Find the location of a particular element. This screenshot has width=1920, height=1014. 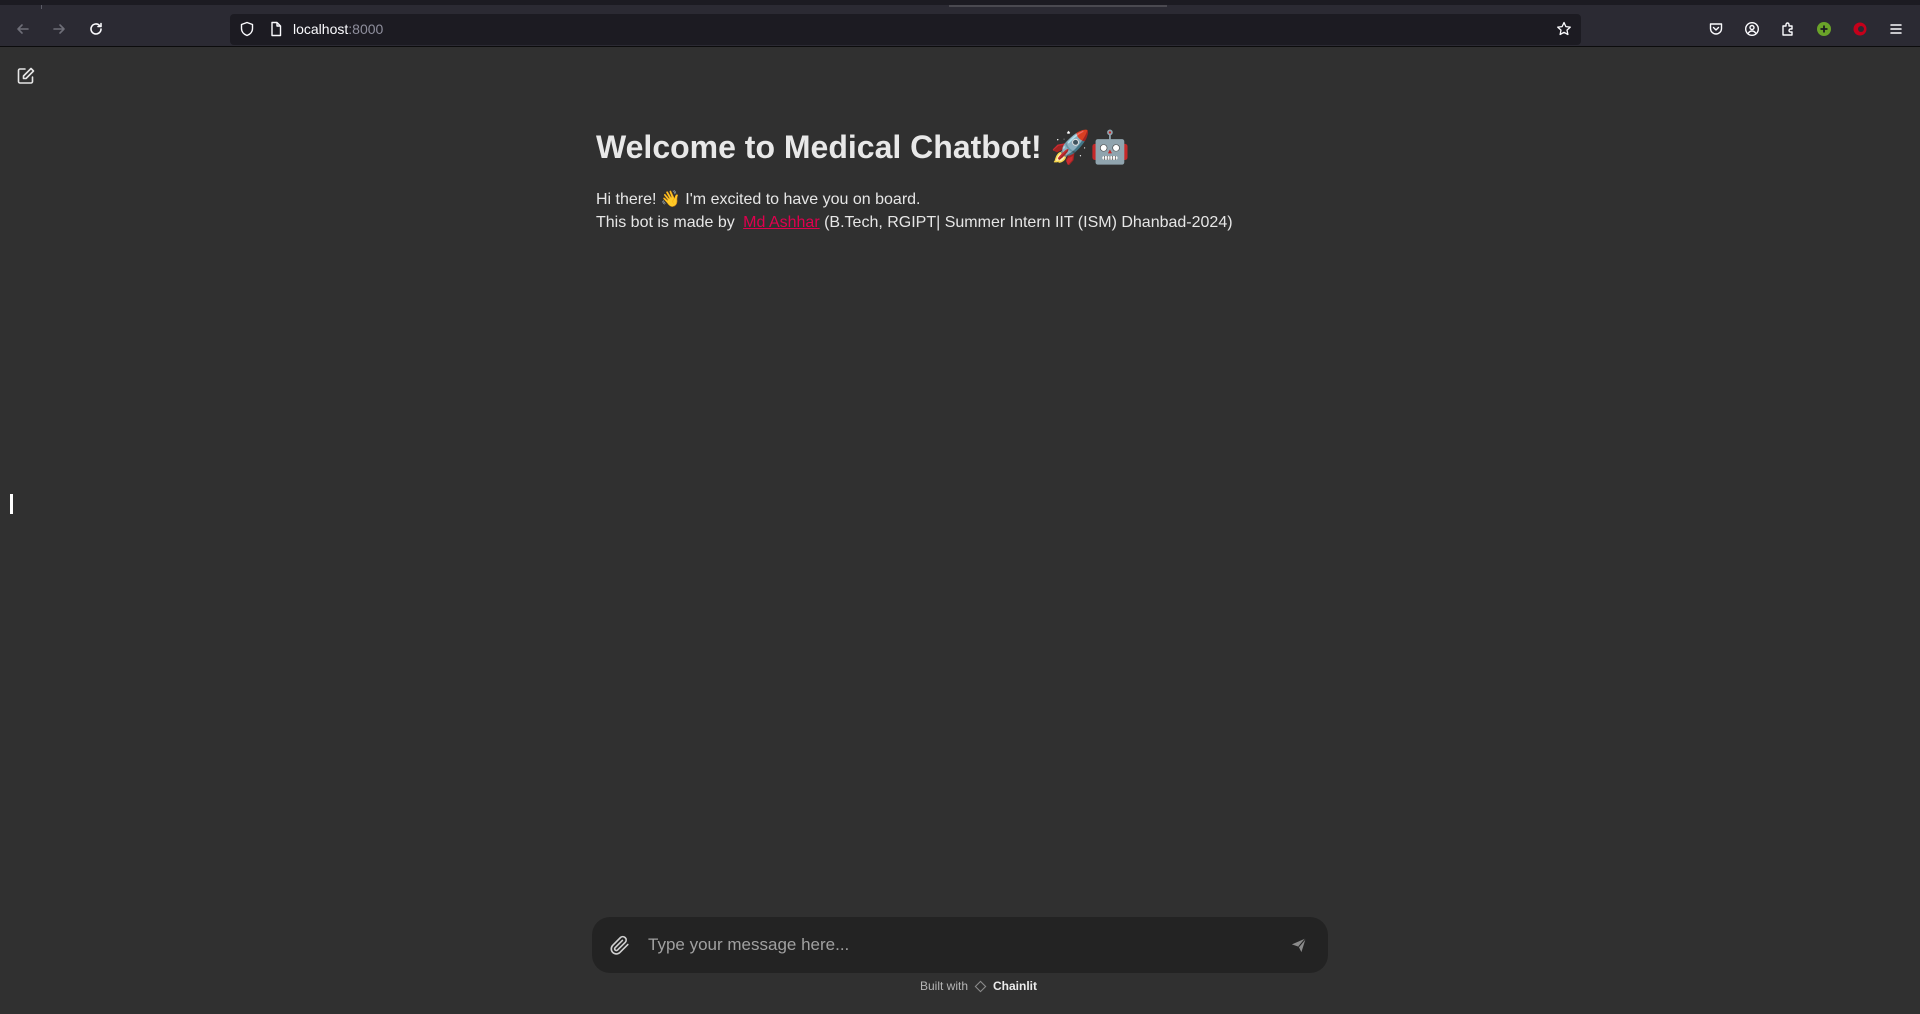

browser-toolbar: localhost:8000 is located at coordinates (960, 23).